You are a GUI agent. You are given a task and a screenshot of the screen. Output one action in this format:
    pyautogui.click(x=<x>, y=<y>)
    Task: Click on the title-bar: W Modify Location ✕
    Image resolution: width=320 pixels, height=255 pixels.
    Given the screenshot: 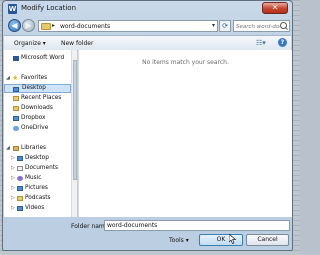 What is the action you would take?
    pyautogui.click(x=147, y=9)
    